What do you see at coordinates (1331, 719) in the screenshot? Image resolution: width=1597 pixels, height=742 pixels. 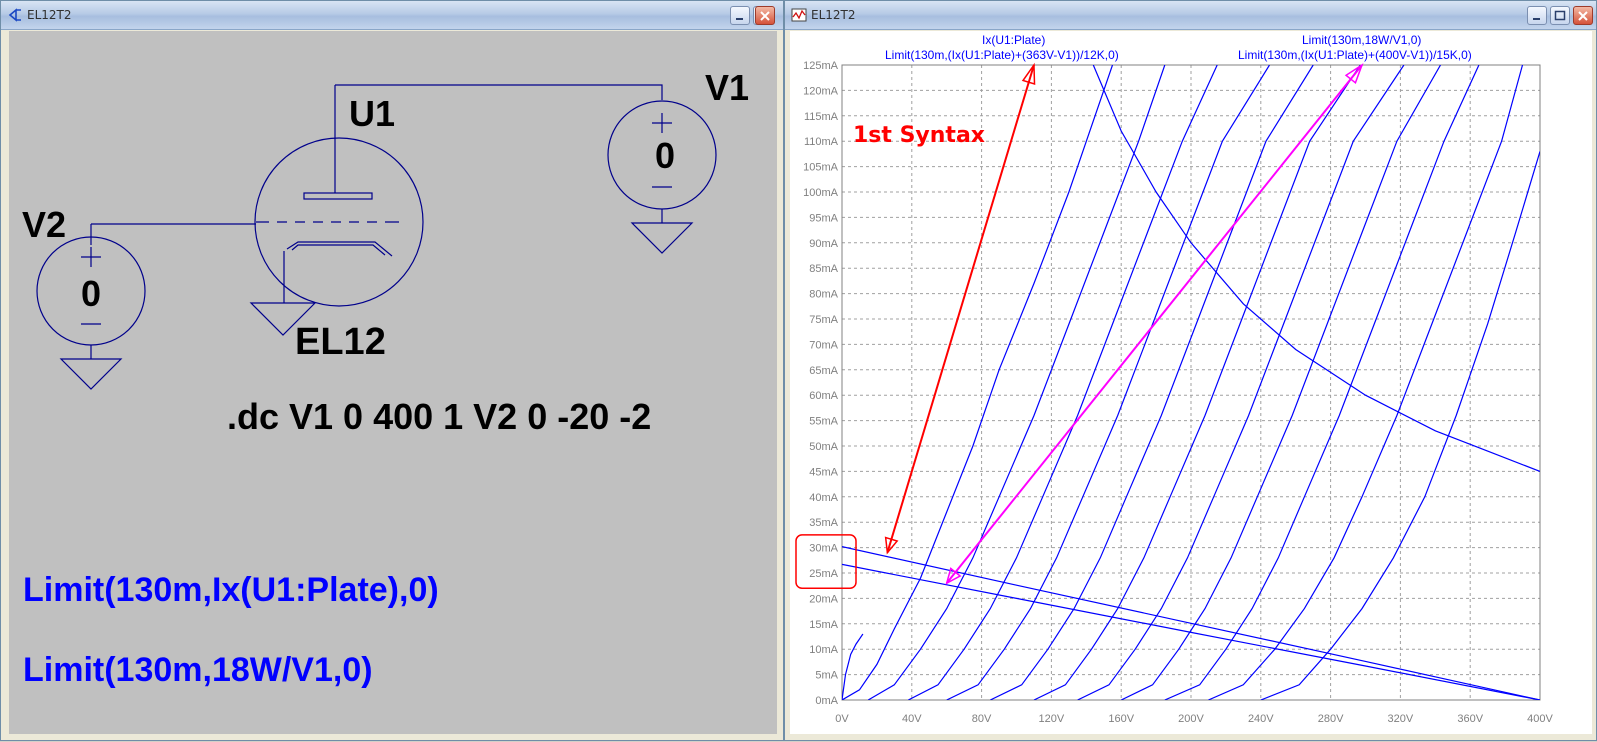 I see `x-tick-label: 280V` at bounding box center [1331, 719].